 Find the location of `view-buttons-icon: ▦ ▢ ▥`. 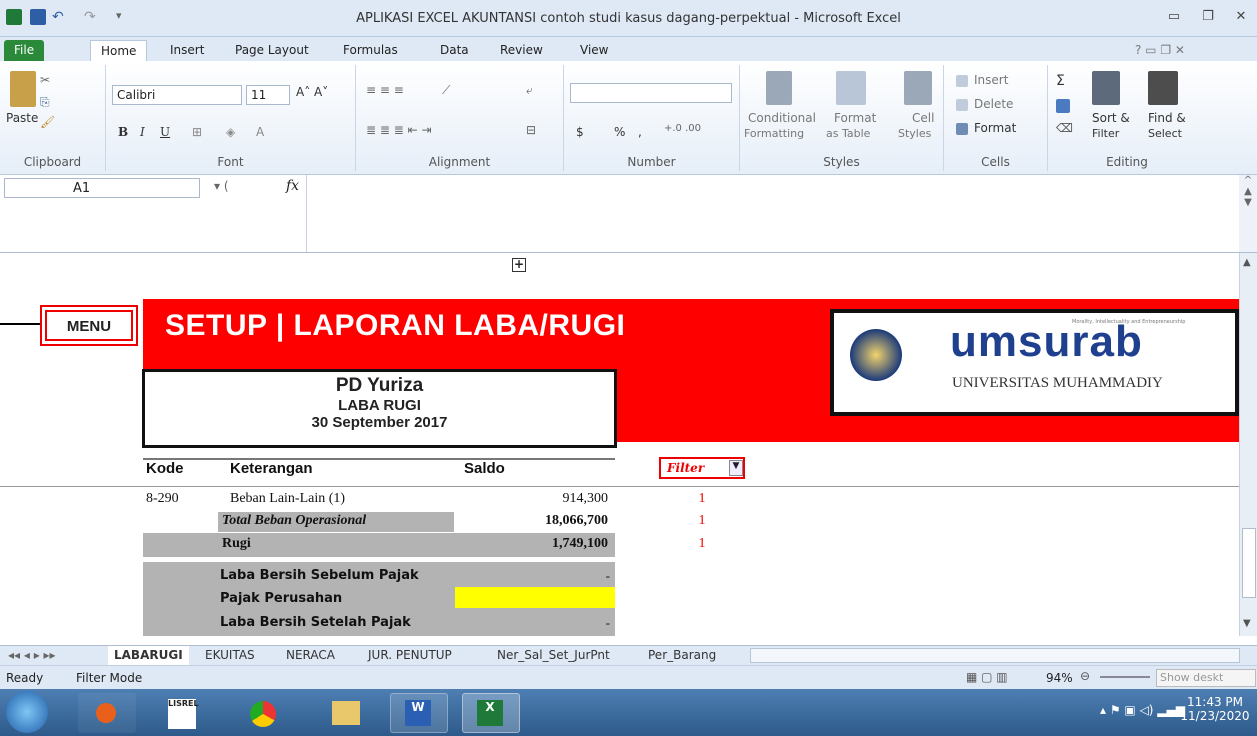

view-buttons-icon: ▦ ▢ ▥ is located at coordinates (987, 677).